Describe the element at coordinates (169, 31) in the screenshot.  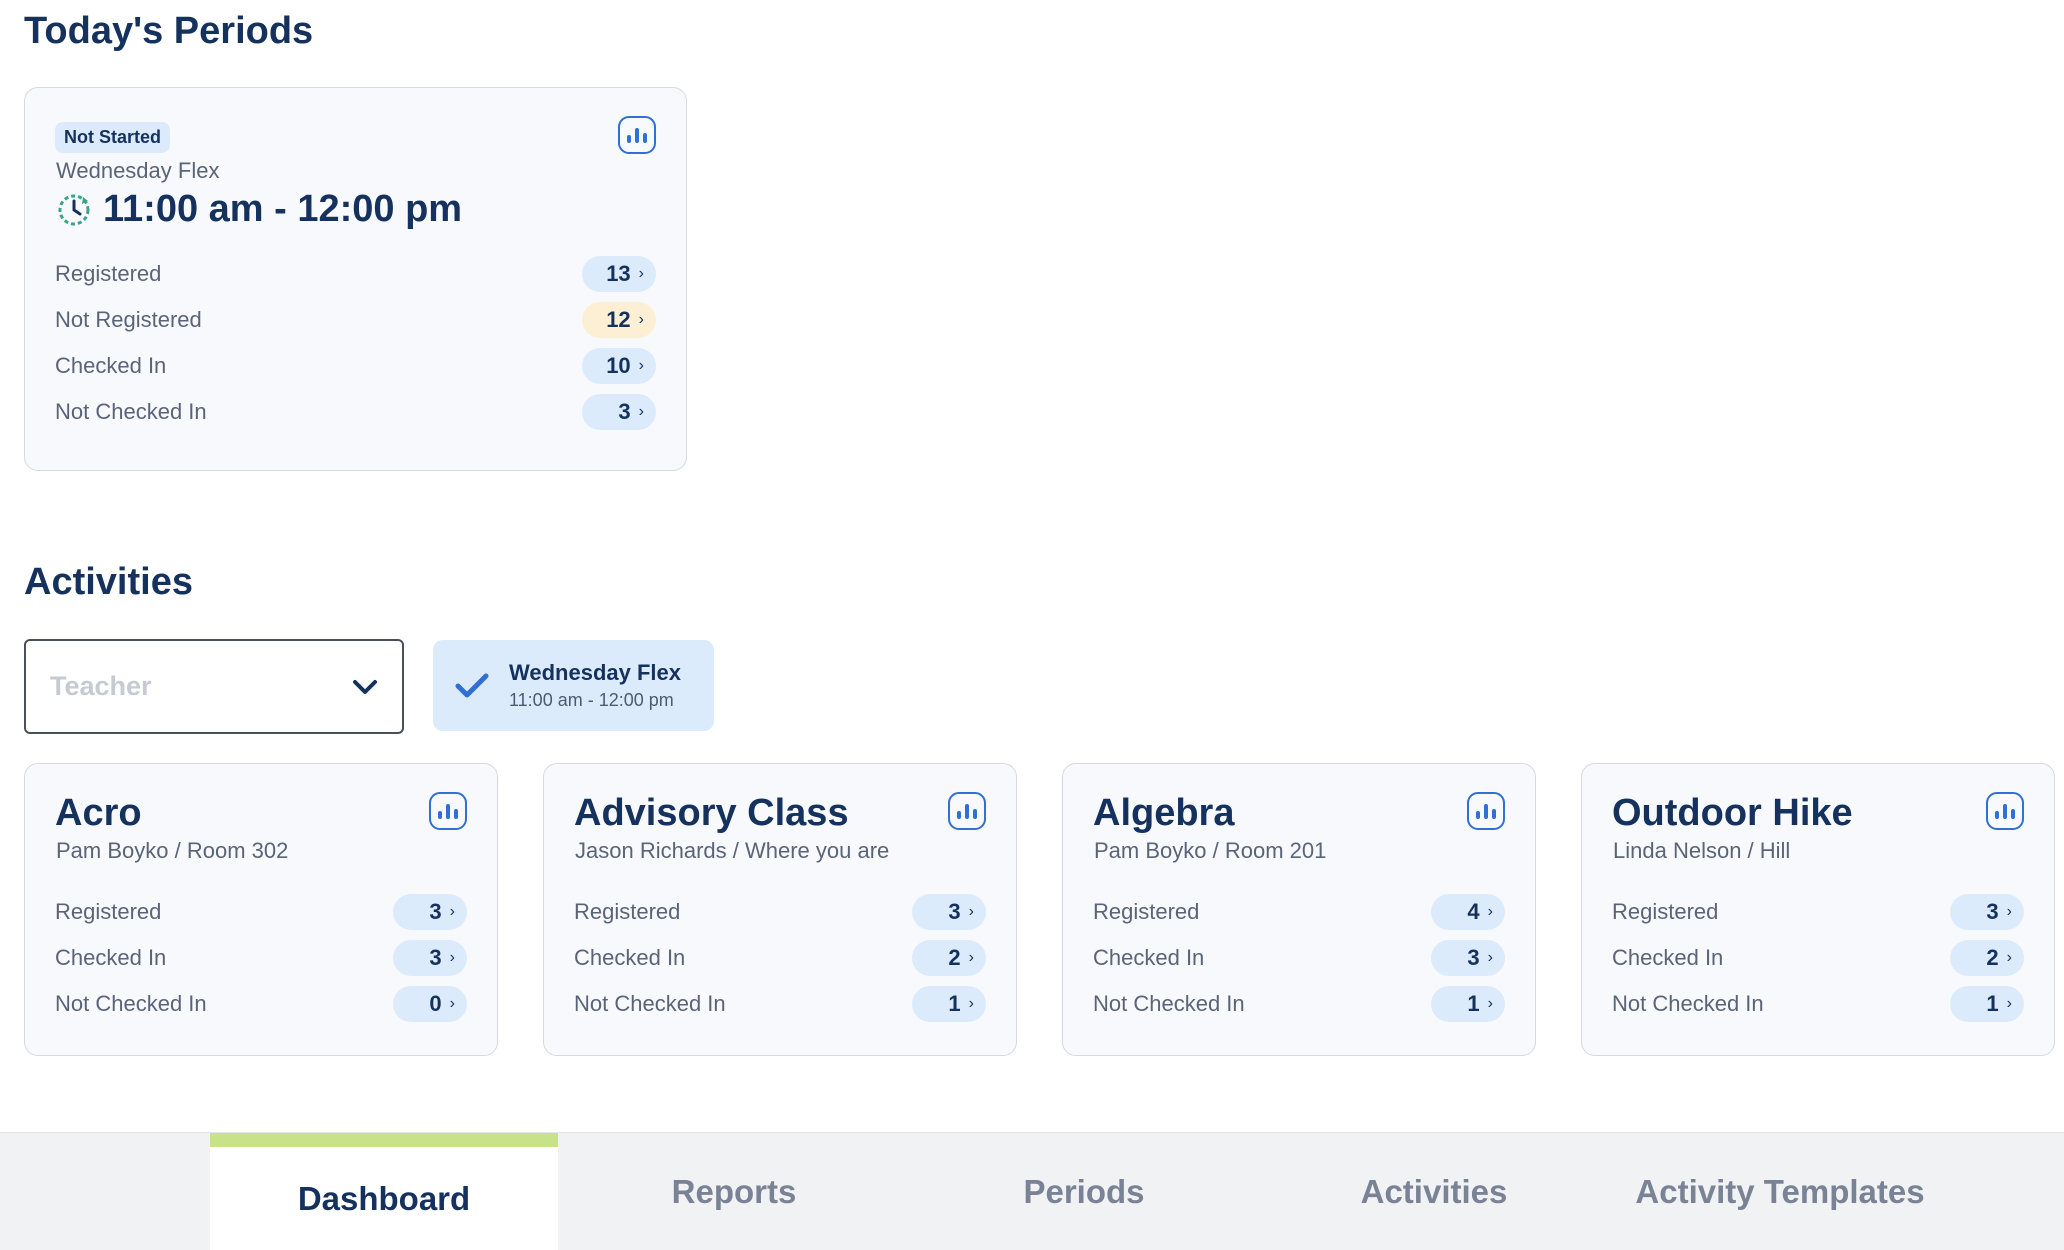
I see `periods-heading: Today's Periods` at that location.